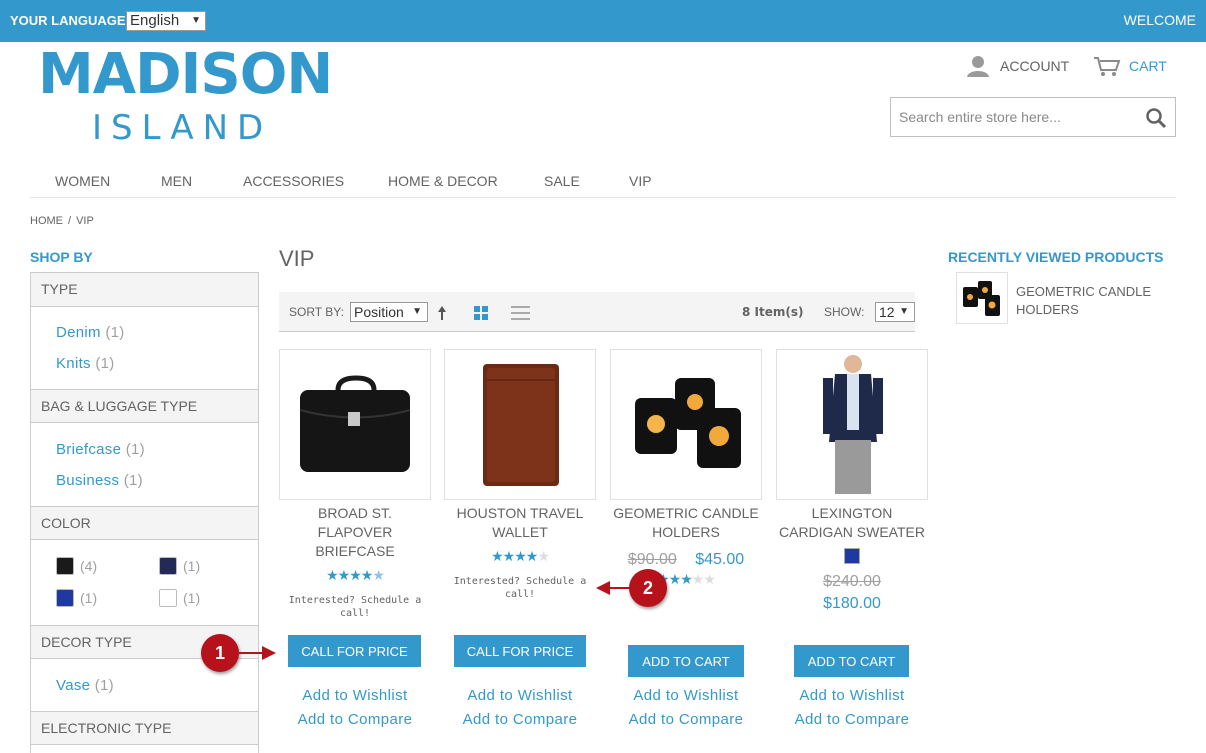 Image resolution: width=1206 pixels, height=753 pixels. I want to click on facet-color-title: COLOR, so click(144, 523).